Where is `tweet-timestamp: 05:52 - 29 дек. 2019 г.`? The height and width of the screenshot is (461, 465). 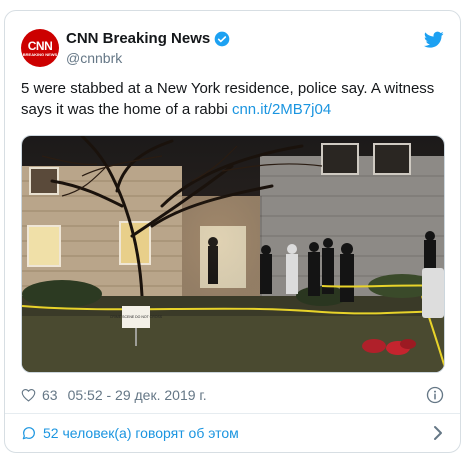 tweet-timestamp: 05:52 - 29 дек. 2019 г. is located at coordinates (137, 395).